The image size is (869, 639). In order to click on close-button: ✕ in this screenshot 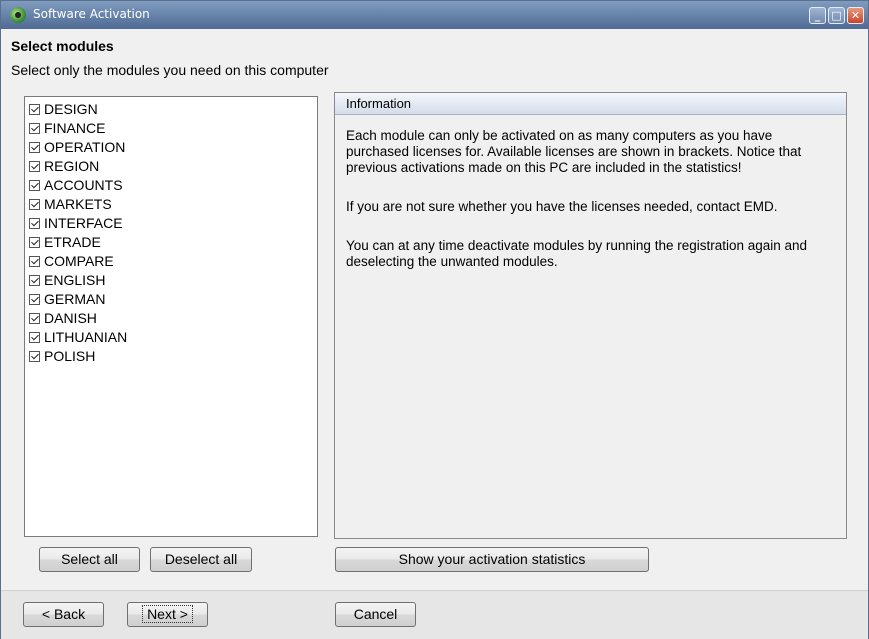, I will do `click(855, 15)`.